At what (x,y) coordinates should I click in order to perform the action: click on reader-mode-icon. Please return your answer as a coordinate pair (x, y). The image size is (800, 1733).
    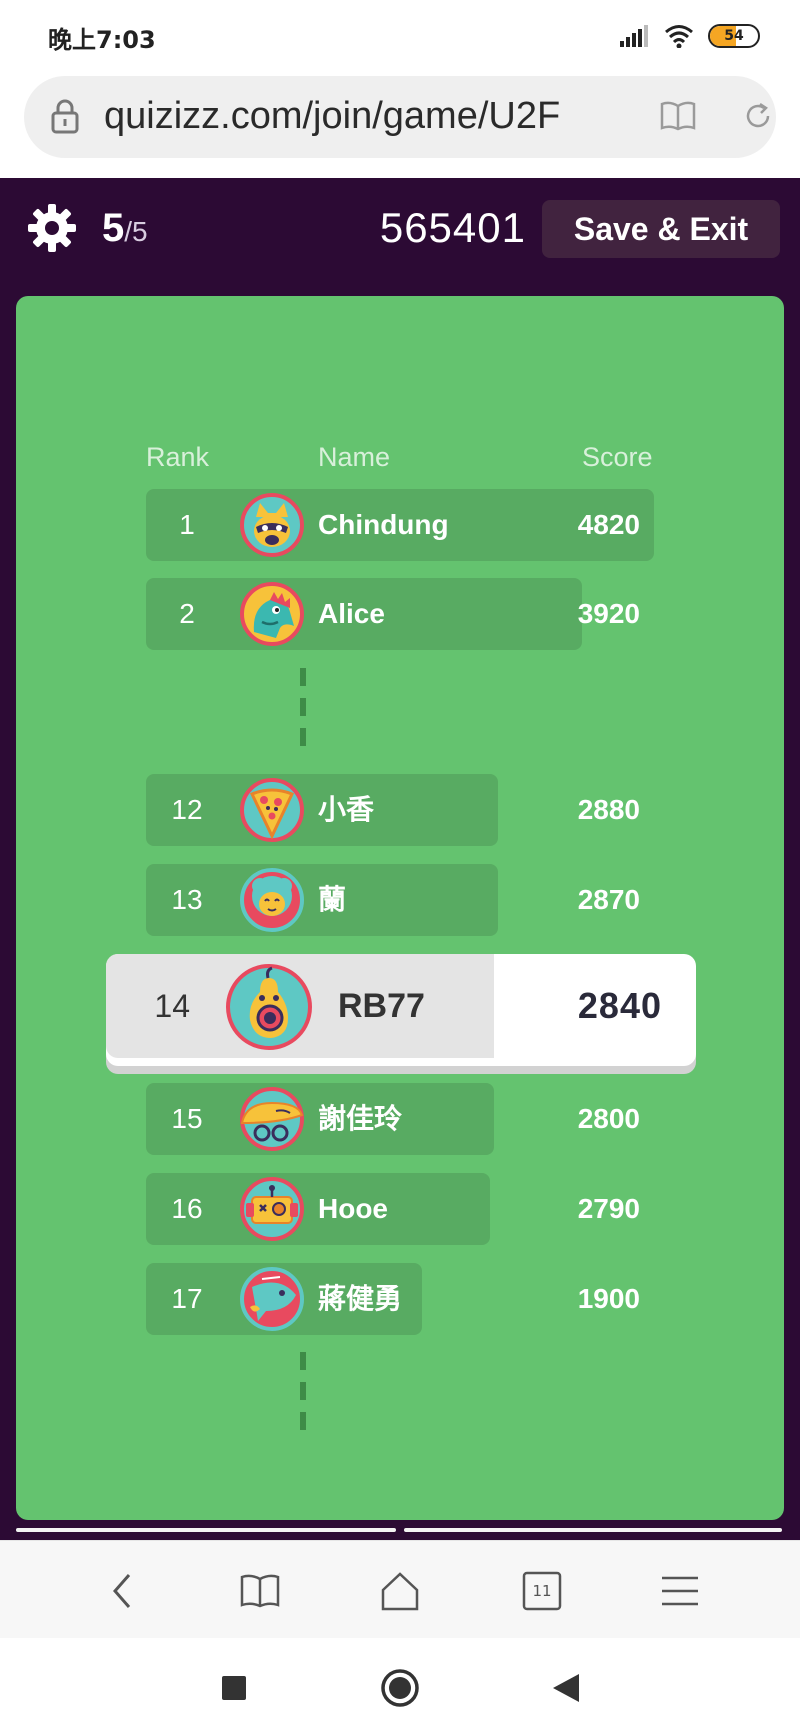
    Looking at the image, I should click on (678, 116).